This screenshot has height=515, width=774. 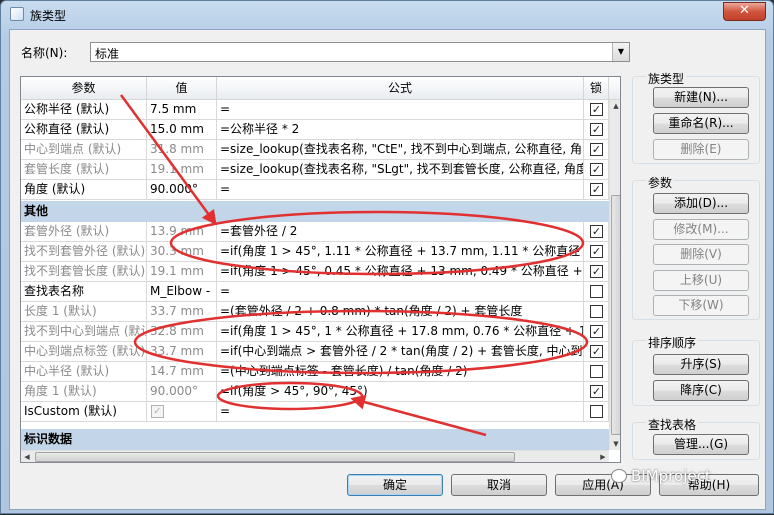 I want to click on header-param: 参数, so click(x=84, y=88).